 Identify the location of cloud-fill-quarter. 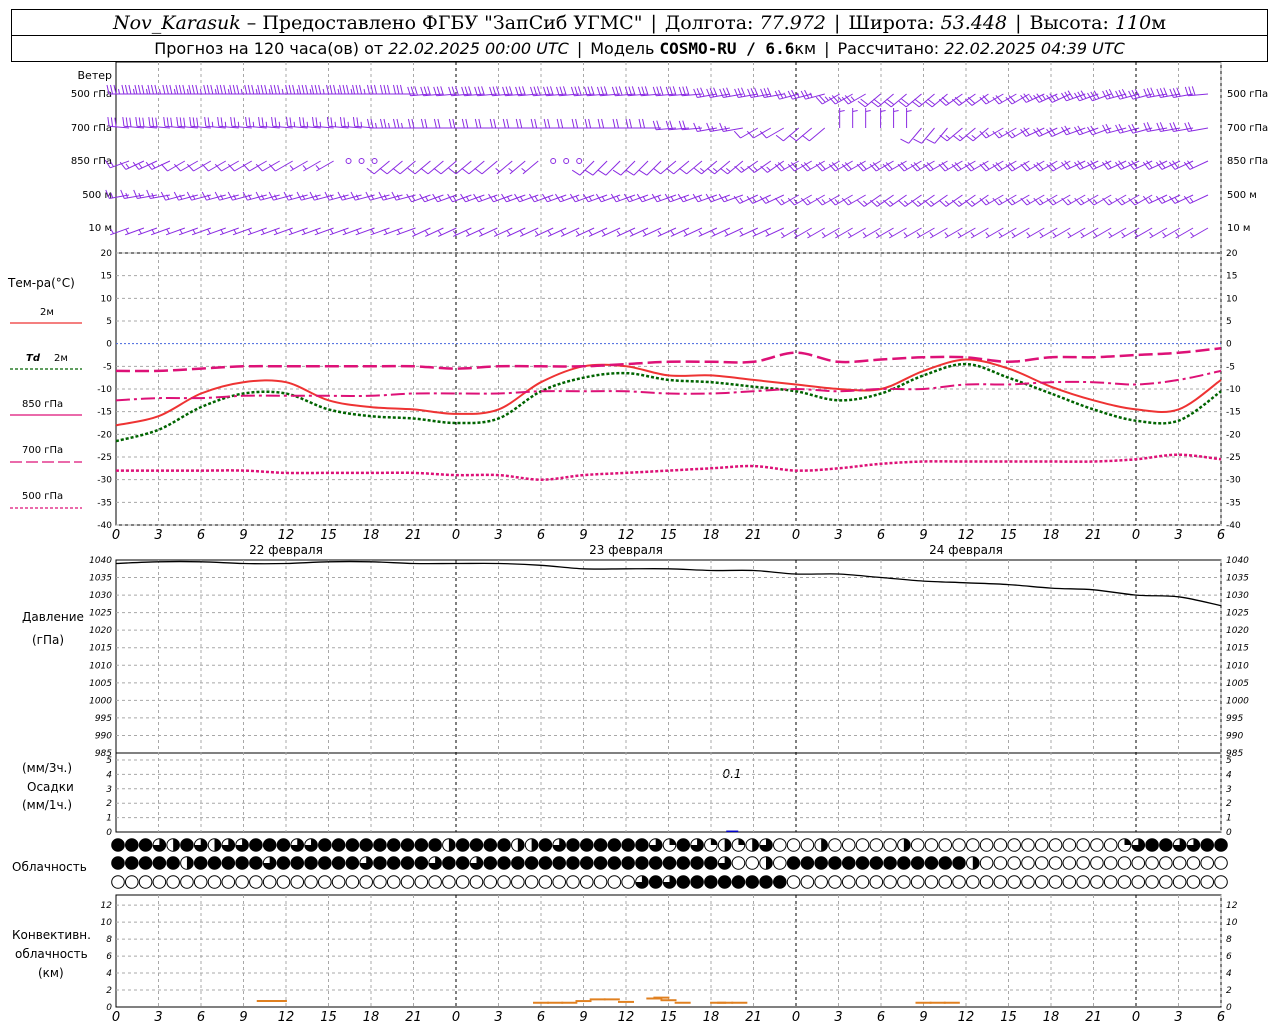
(741, 841).